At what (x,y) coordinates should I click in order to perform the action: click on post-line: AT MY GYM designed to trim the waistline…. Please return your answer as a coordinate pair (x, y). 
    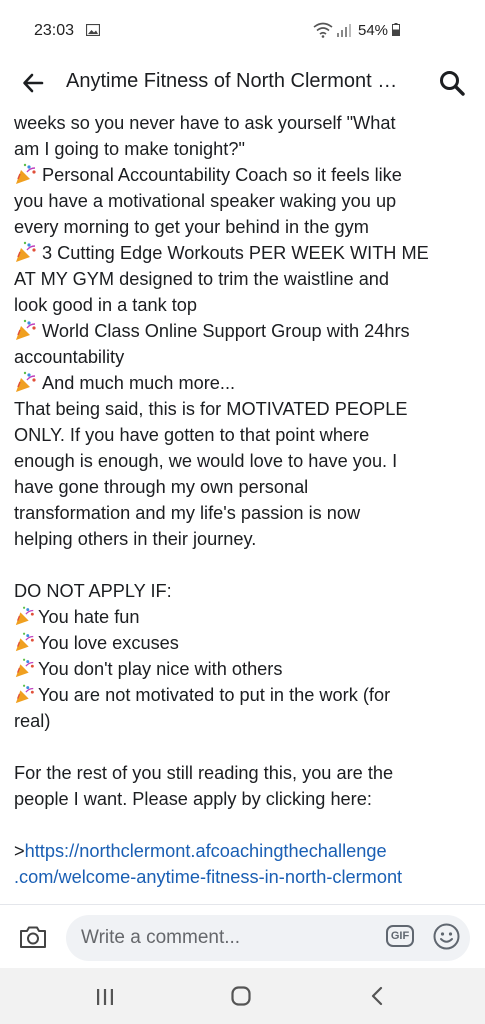
    Looking at the image, I should click on (202, 279).